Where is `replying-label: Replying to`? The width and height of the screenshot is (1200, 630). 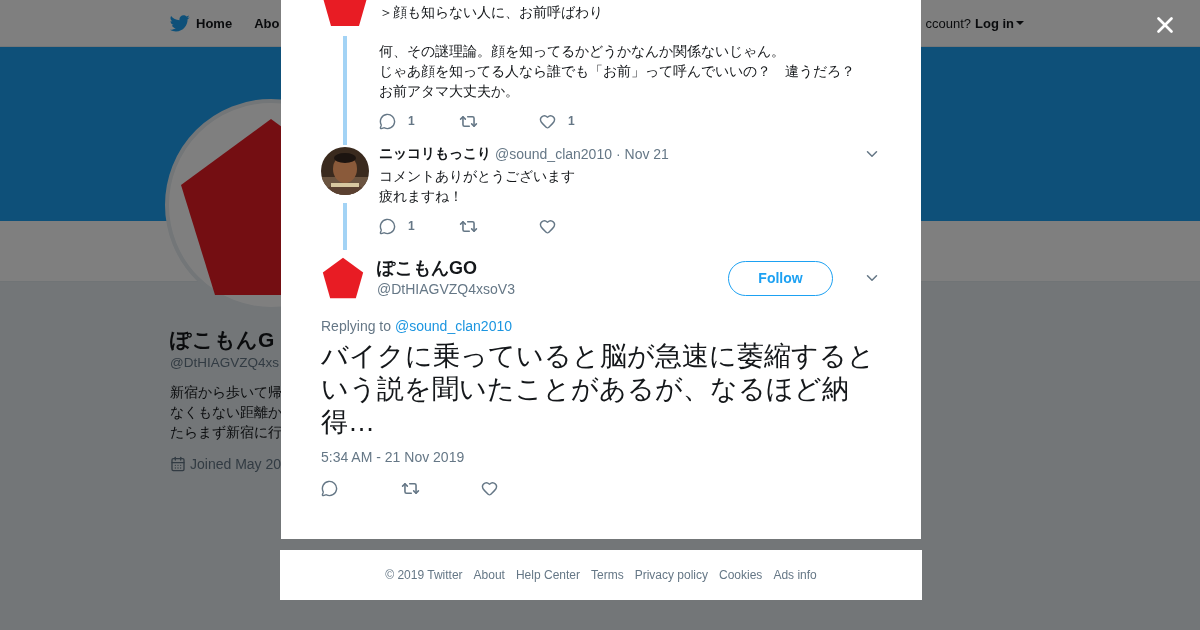 replying-label: Replying to is located at coordinates (356, 326).